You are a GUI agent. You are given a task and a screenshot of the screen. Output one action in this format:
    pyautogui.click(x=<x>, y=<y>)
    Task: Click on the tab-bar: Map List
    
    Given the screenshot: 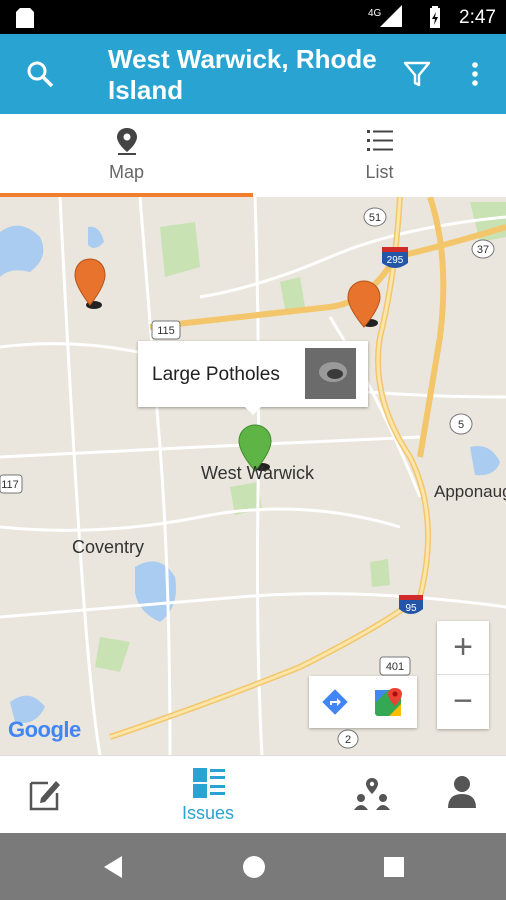 What is the action you would take?
    pyautogui.click(x=253, y=155)
    